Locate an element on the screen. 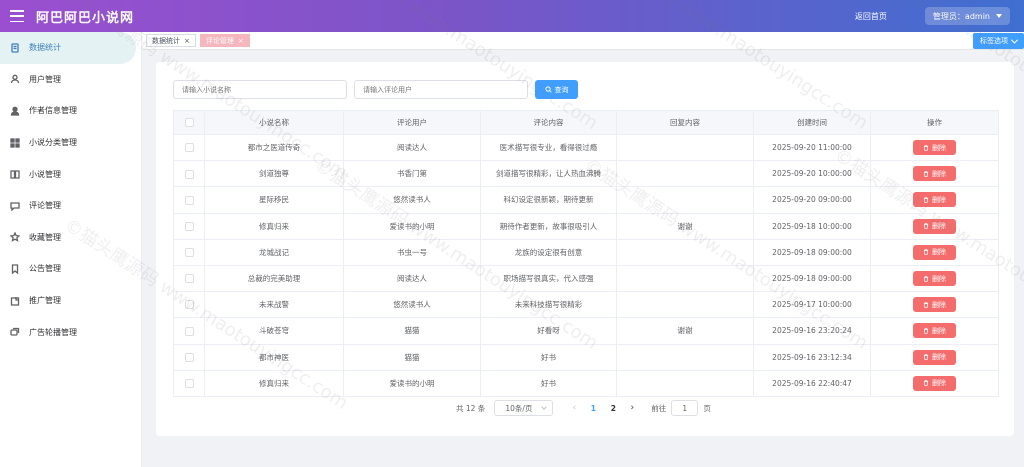 This screenshot has width=1024, height=467. cell-user: 书香门第 is located at coordinates (412, 174).